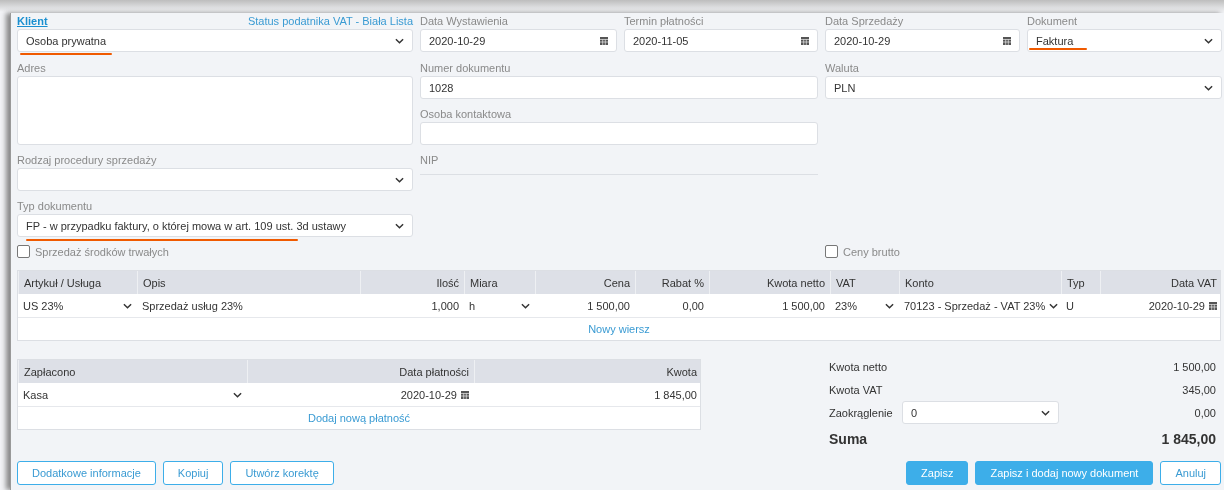 The height and width of the screenshot is (490, 1224). What do you see at coordinates (1124, 40) in the screenshot?
I see `document-select: Faktura` at bounding box center [1124, 40].